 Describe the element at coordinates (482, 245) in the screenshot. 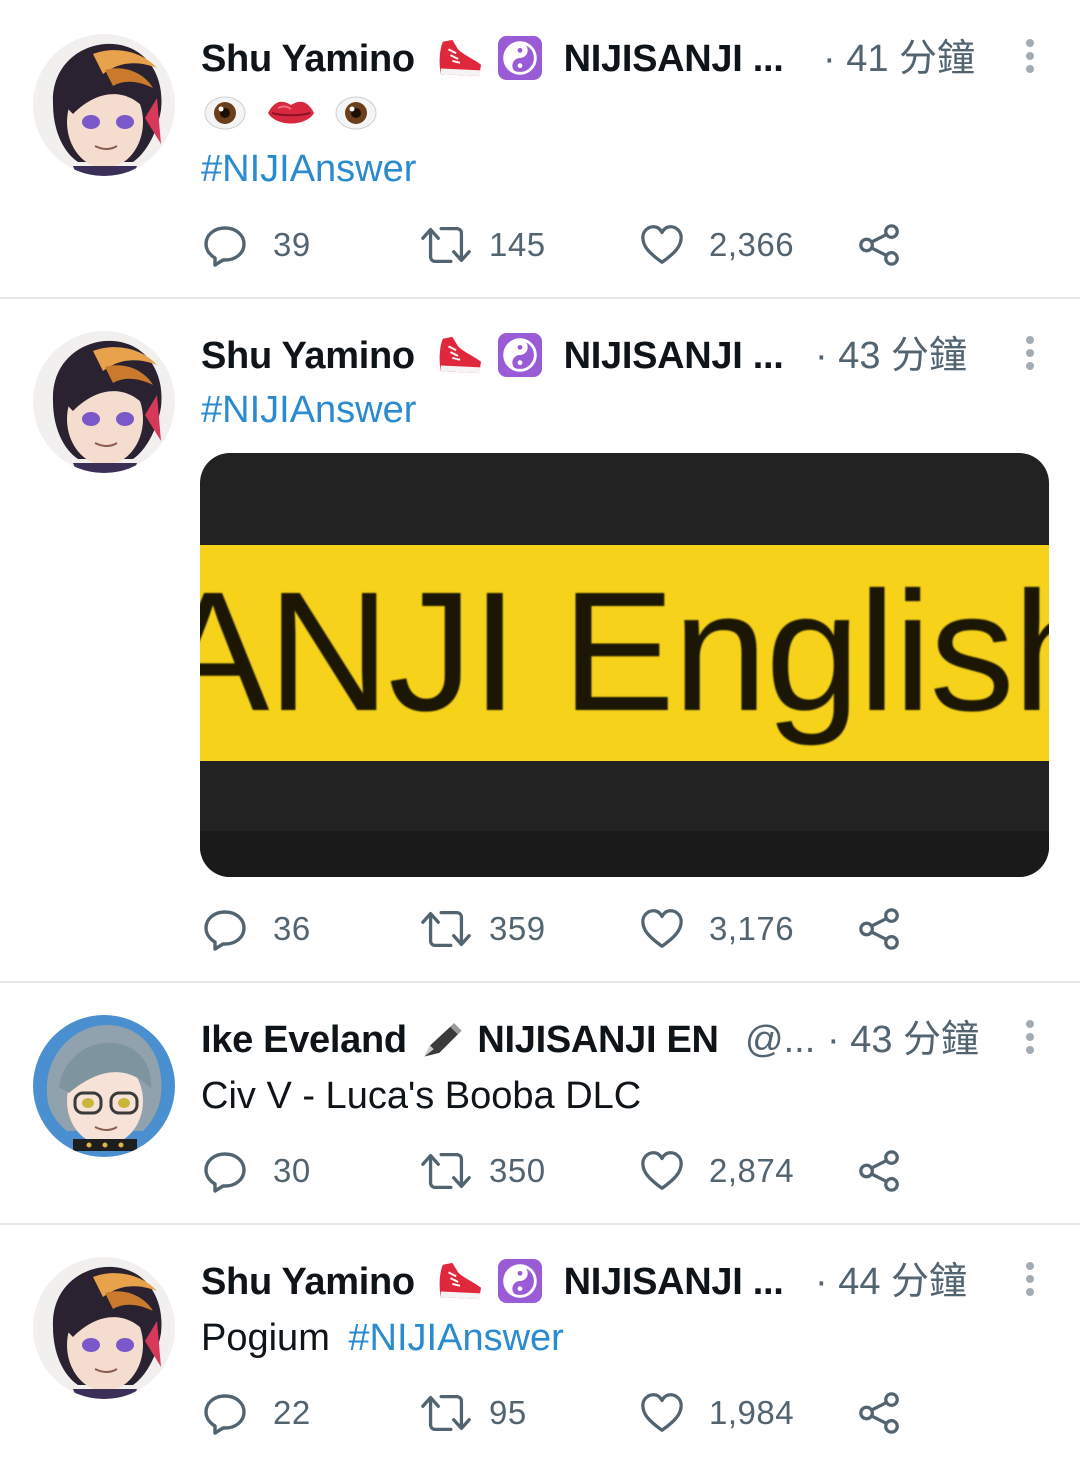

I see `retweet-button: 145` at that location.